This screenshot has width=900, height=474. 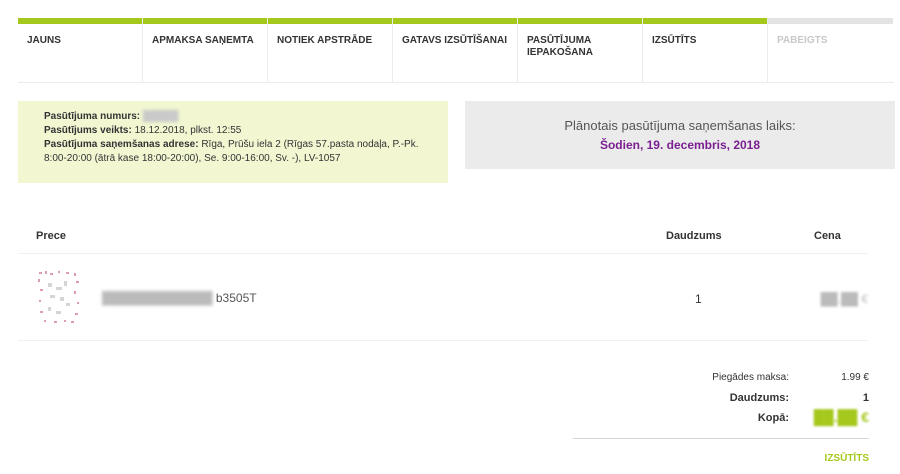 I want to click on quantity-value: 1, so click(x=865, y=398).